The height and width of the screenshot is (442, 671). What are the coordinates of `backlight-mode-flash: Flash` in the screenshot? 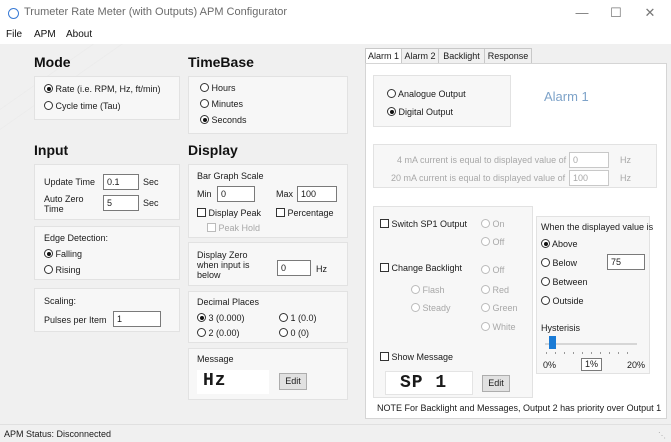 It's located at (428, 290).